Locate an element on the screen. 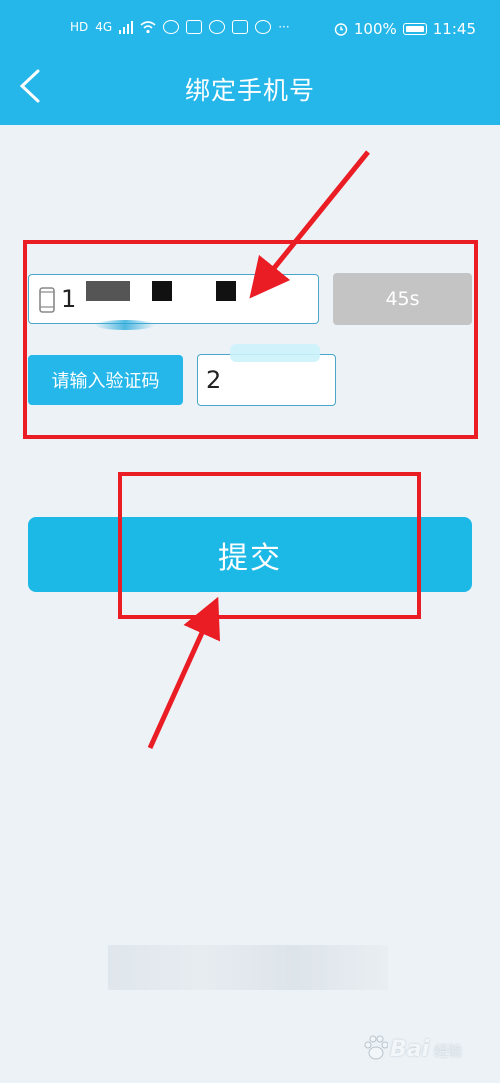 Image resolution: width=500 pixels, height=1083 pixels. page-title: 绑定手机号 is located at coordinates (249, 90).